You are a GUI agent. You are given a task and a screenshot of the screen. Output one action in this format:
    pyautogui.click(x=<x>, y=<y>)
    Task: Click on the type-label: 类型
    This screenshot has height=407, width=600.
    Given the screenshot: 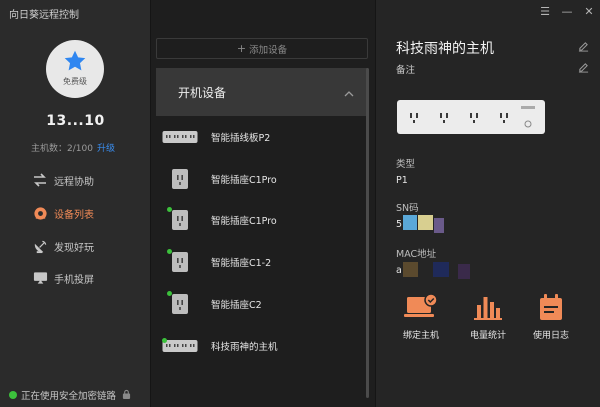 What is the action you would take?
    pyautogui.click(x=406, y=164)
    